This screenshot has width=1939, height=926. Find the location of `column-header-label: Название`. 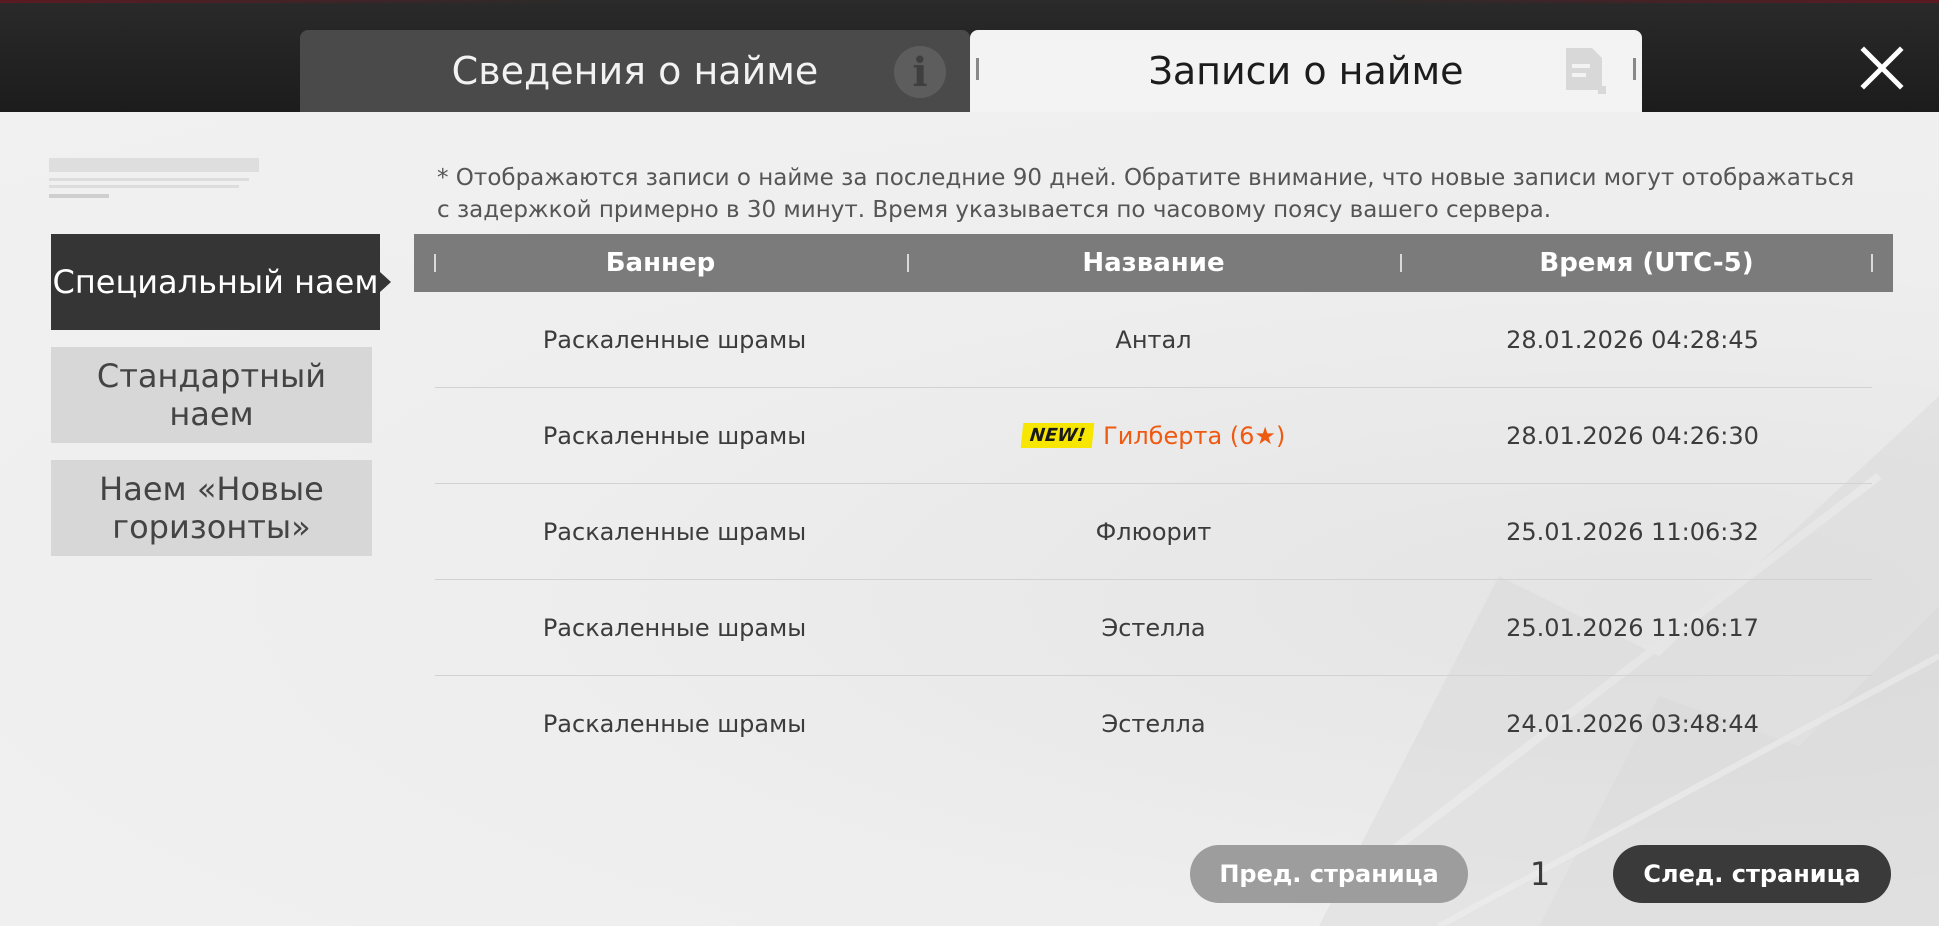

column-header-label: Название is located at coordinates (1153, 263).